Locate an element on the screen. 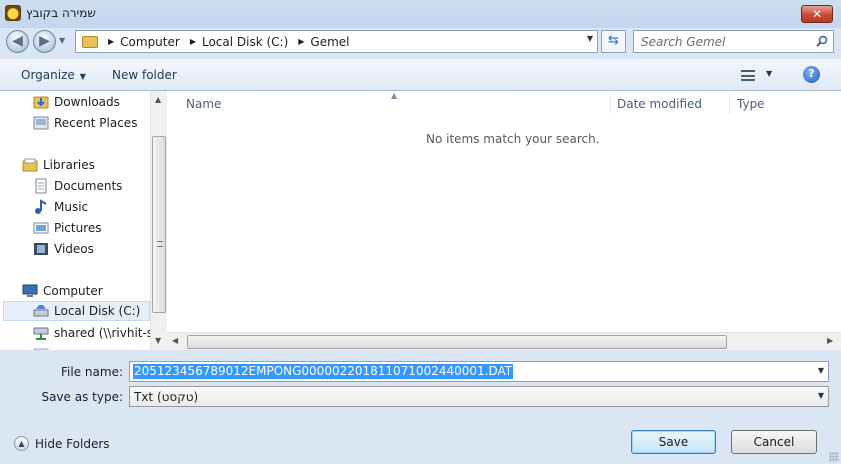 Image resolution: width=841 pixels, height=464 pixels. window-title: שמירה בקובץ is located at coordinates (61, 13).